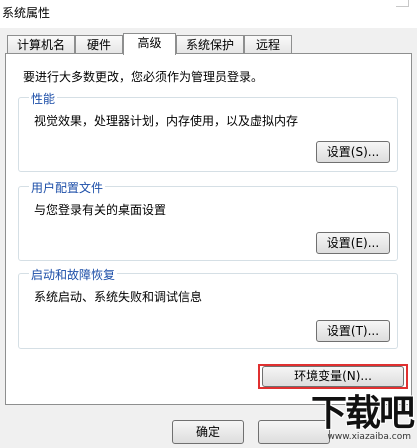 Image resolution: width=417 pixels, height=448 pixels. Describe the element at coordinates (402, 3) in the screenshot. I see `close-button-edge` at that location.